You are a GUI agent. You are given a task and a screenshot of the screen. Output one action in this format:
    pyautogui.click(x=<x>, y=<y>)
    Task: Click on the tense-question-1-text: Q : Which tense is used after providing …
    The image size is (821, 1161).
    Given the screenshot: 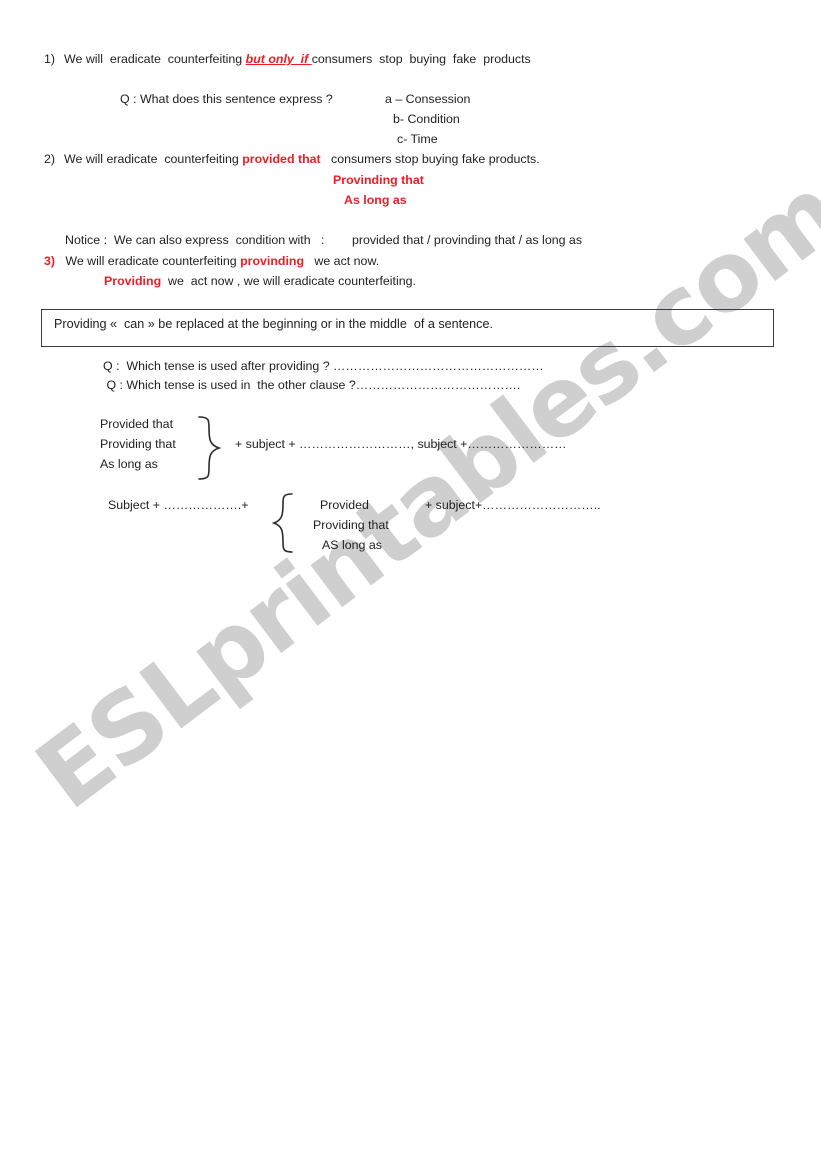 What is the action you would take?
    pyautogui.click(x=218, y=366)
    